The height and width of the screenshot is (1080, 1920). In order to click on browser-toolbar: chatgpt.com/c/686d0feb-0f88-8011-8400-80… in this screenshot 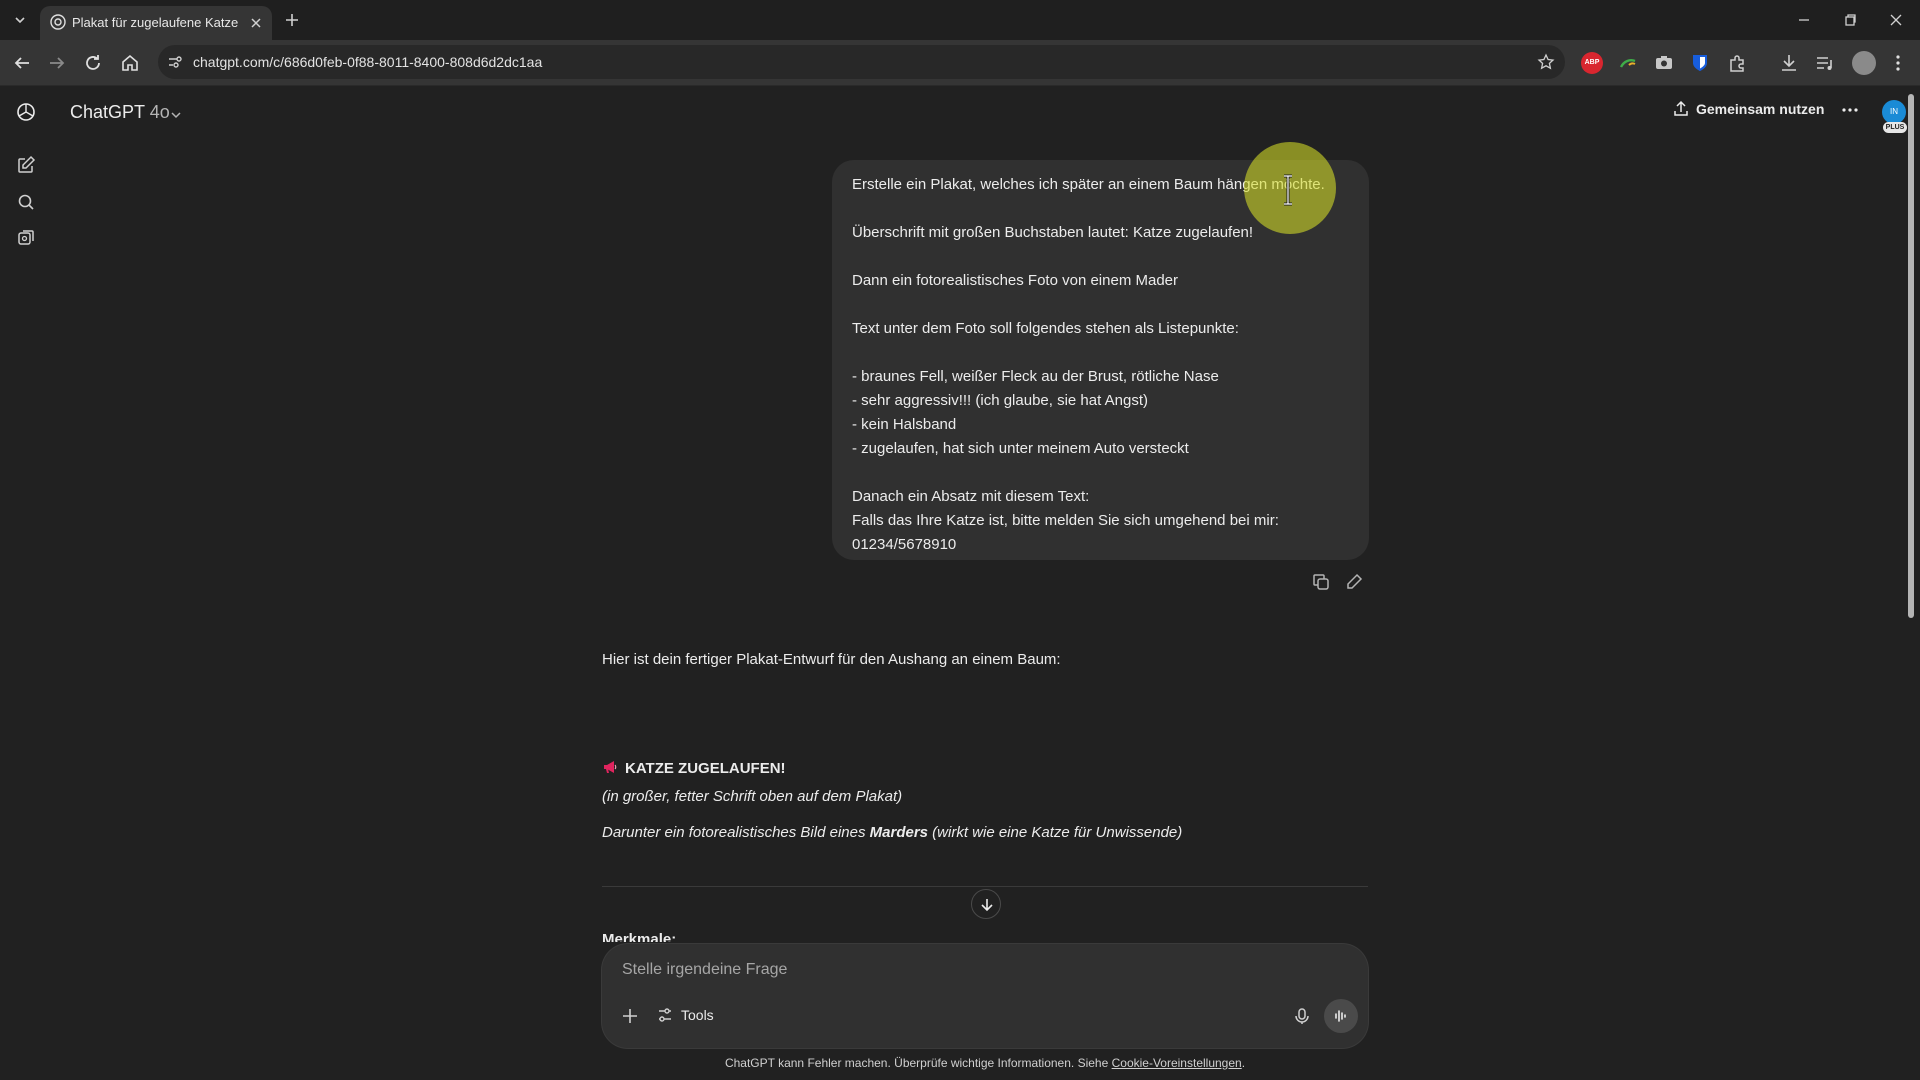, I will do `click(960, 63)`.